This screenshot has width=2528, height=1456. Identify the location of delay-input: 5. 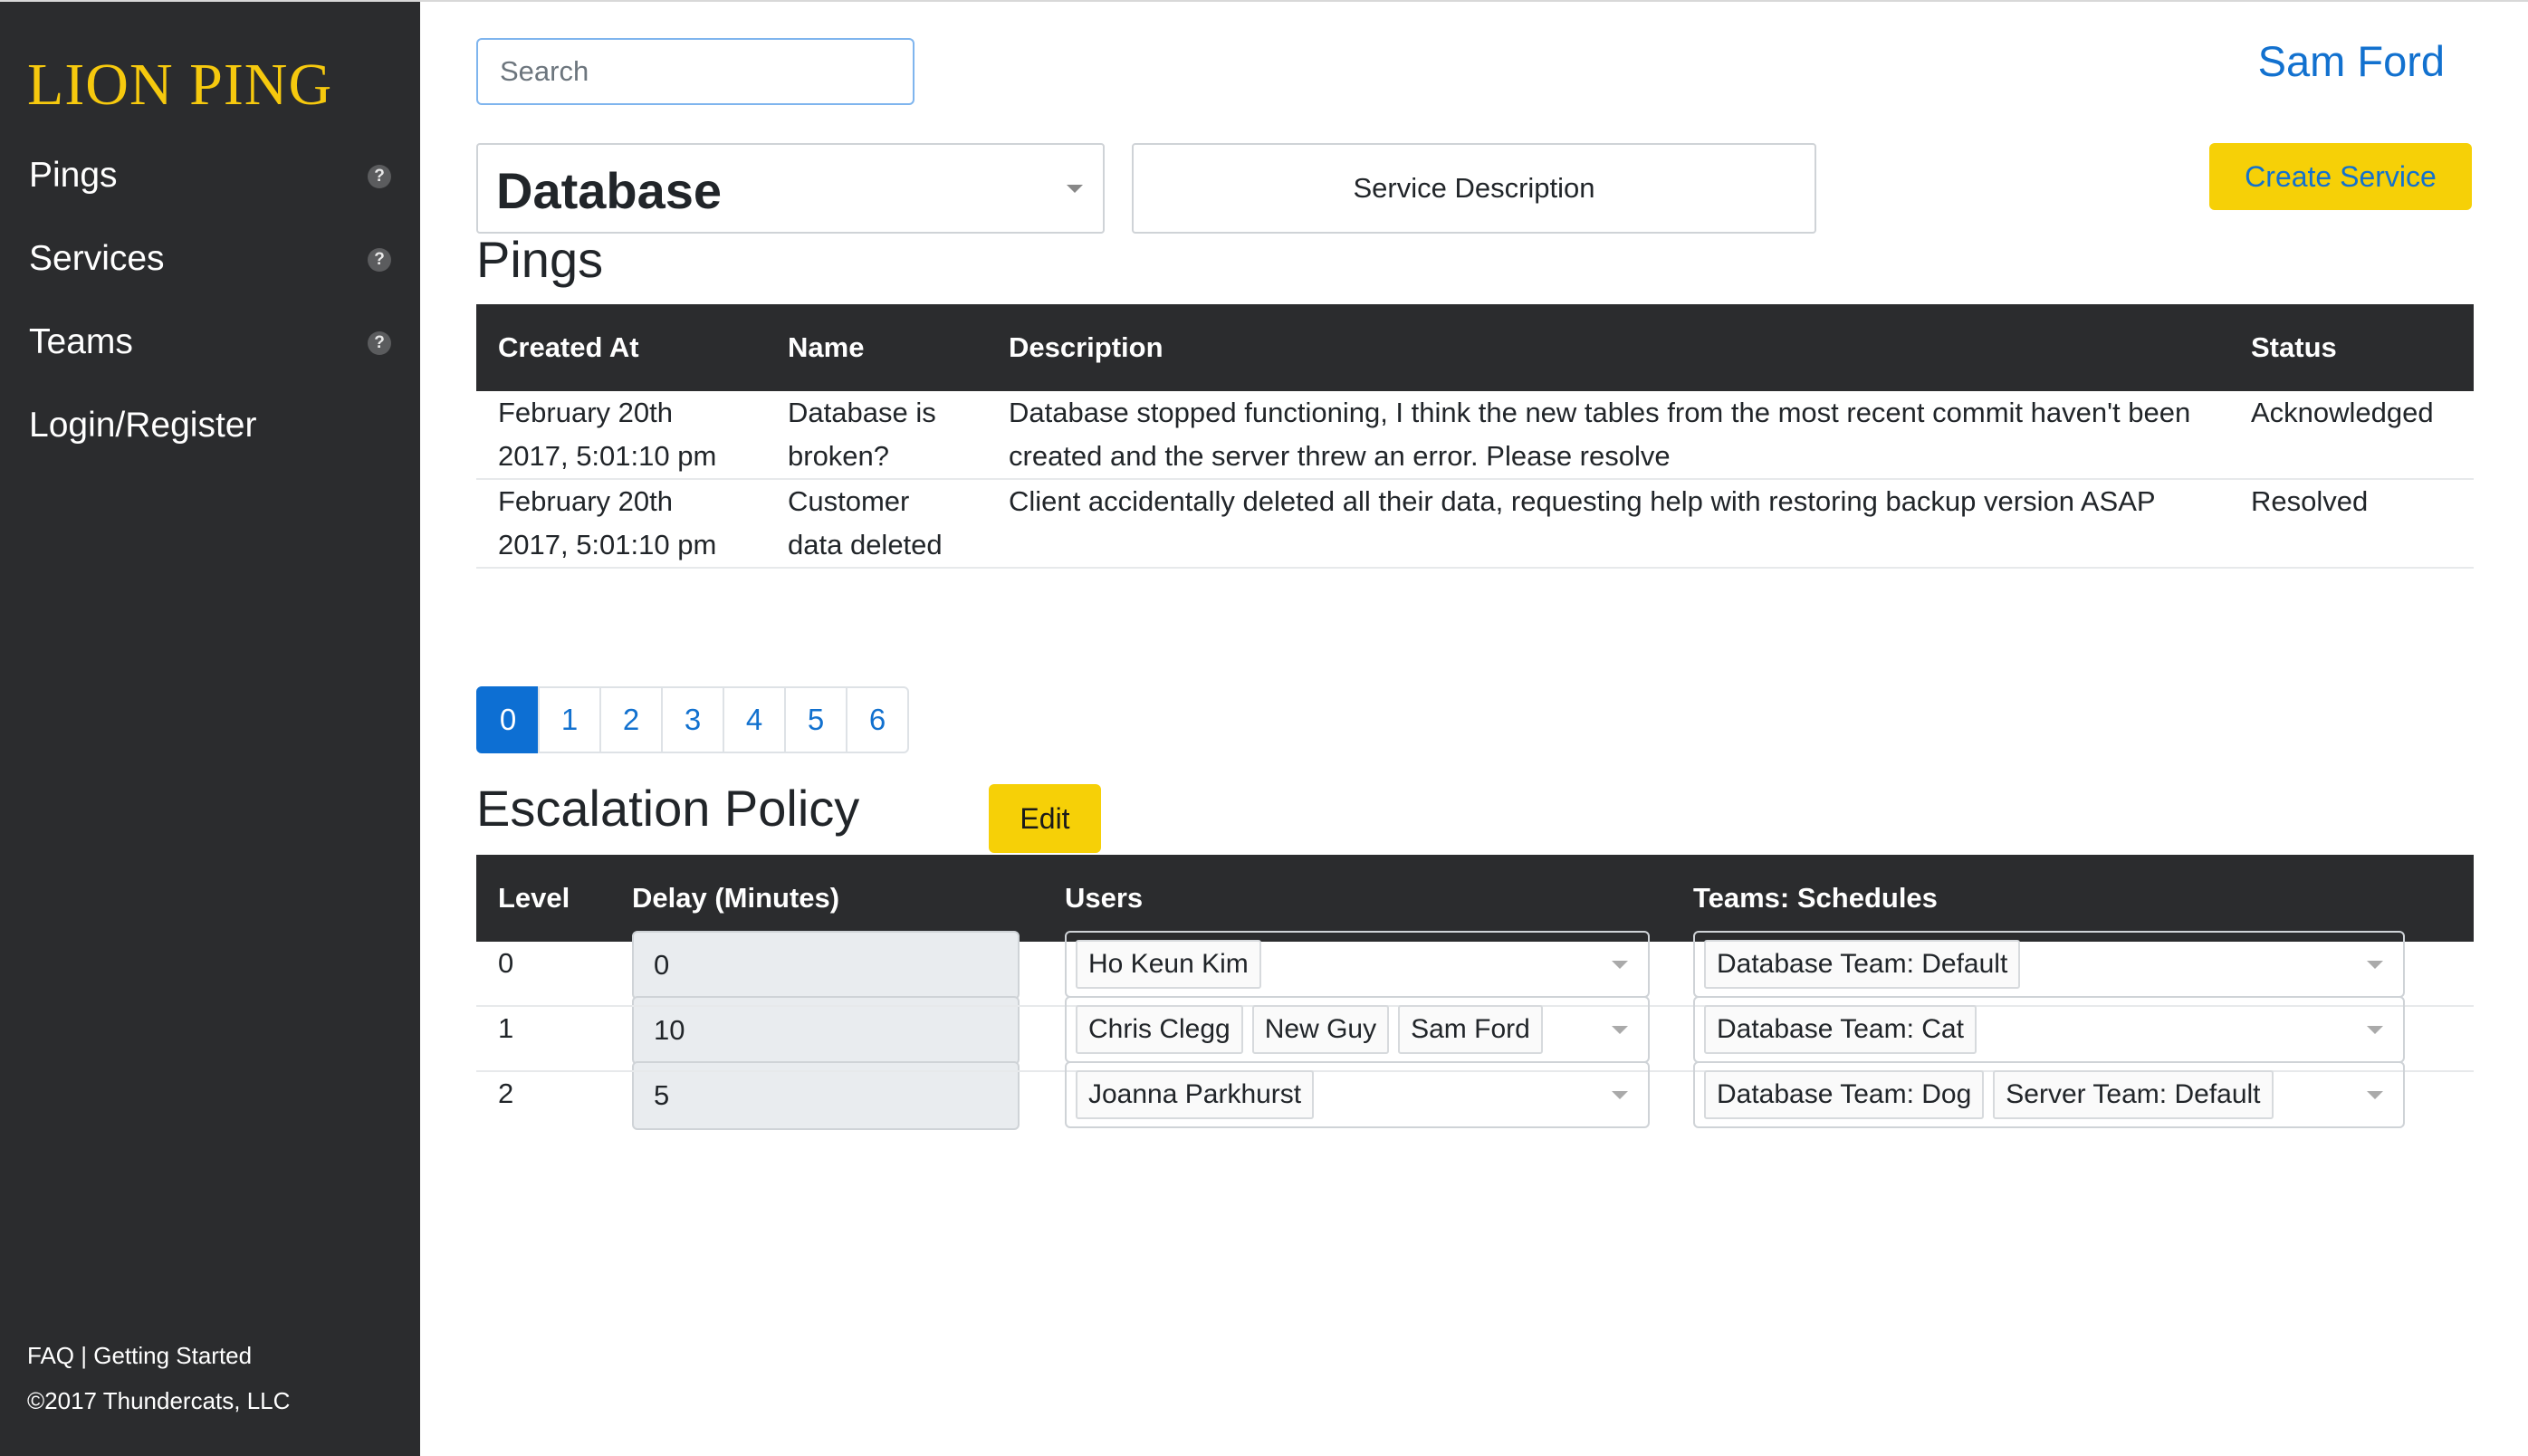
(826, 1095).